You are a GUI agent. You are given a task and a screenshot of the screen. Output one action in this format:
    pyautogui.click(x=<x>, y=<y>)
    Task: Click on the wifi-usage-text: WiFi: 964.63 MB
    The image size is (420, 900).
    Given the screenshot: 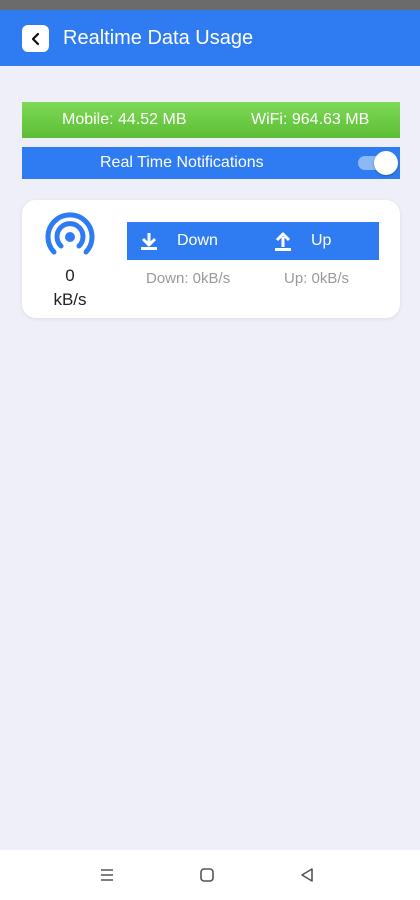 What is the action you would take?
    pyautogui.click(x=310, y=119)
    